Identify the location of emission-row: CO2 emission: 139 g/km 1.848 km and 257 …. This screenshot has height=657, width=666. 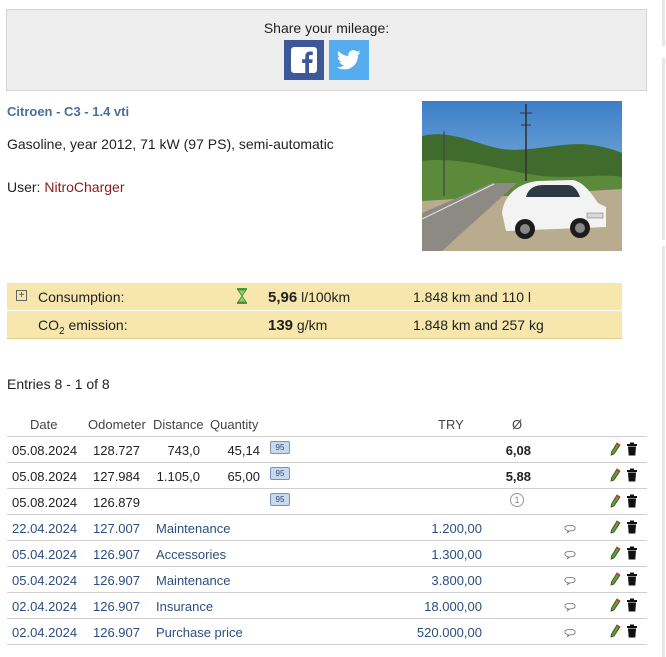
(314, 325).